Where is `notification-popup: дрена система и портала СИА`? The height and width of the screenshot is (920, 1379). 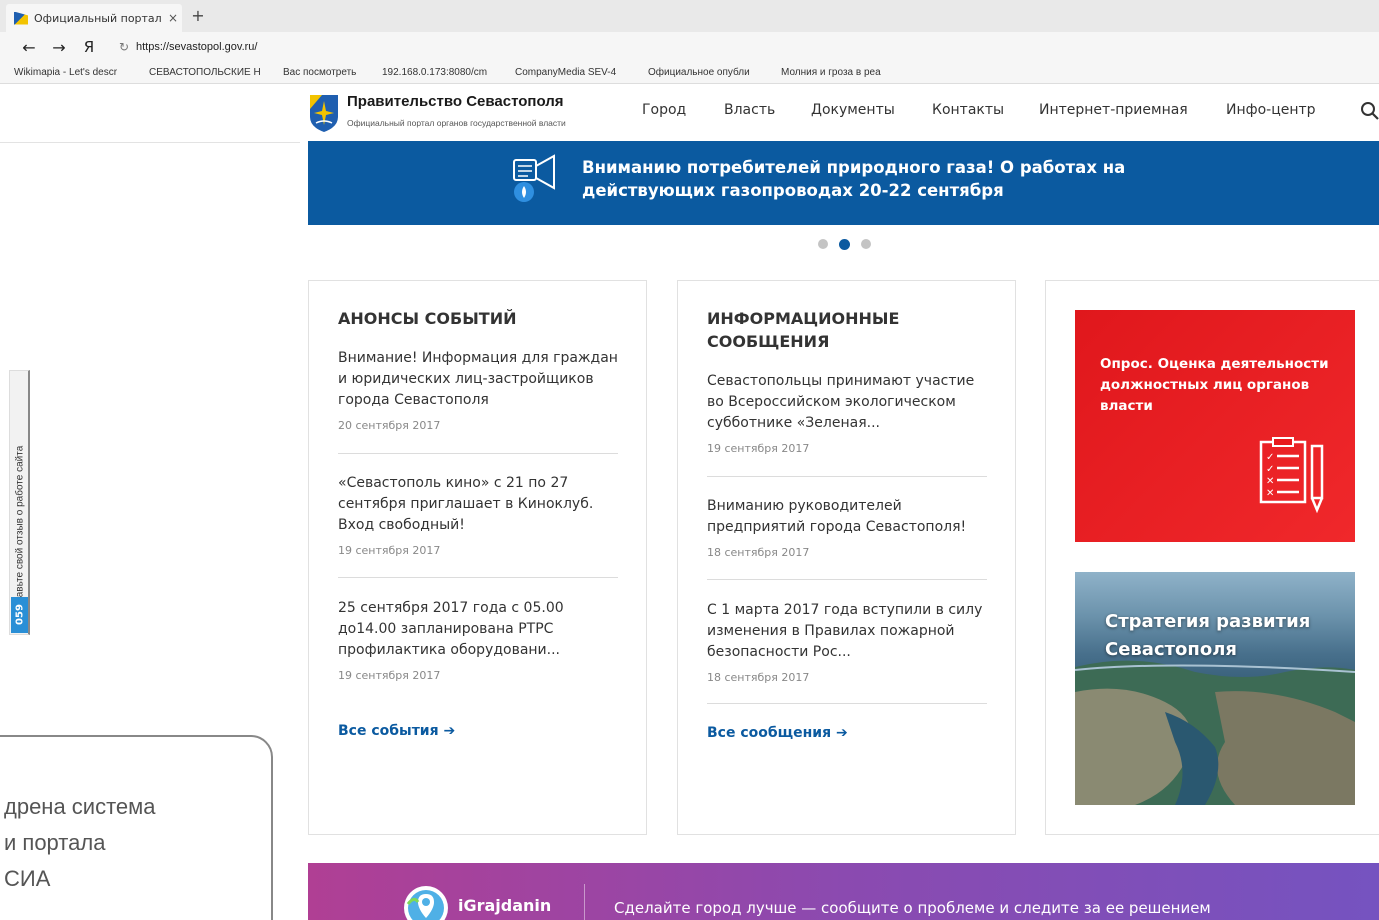
notification-popup: дрена система и портала СИА is located at coordinates (136, 827).